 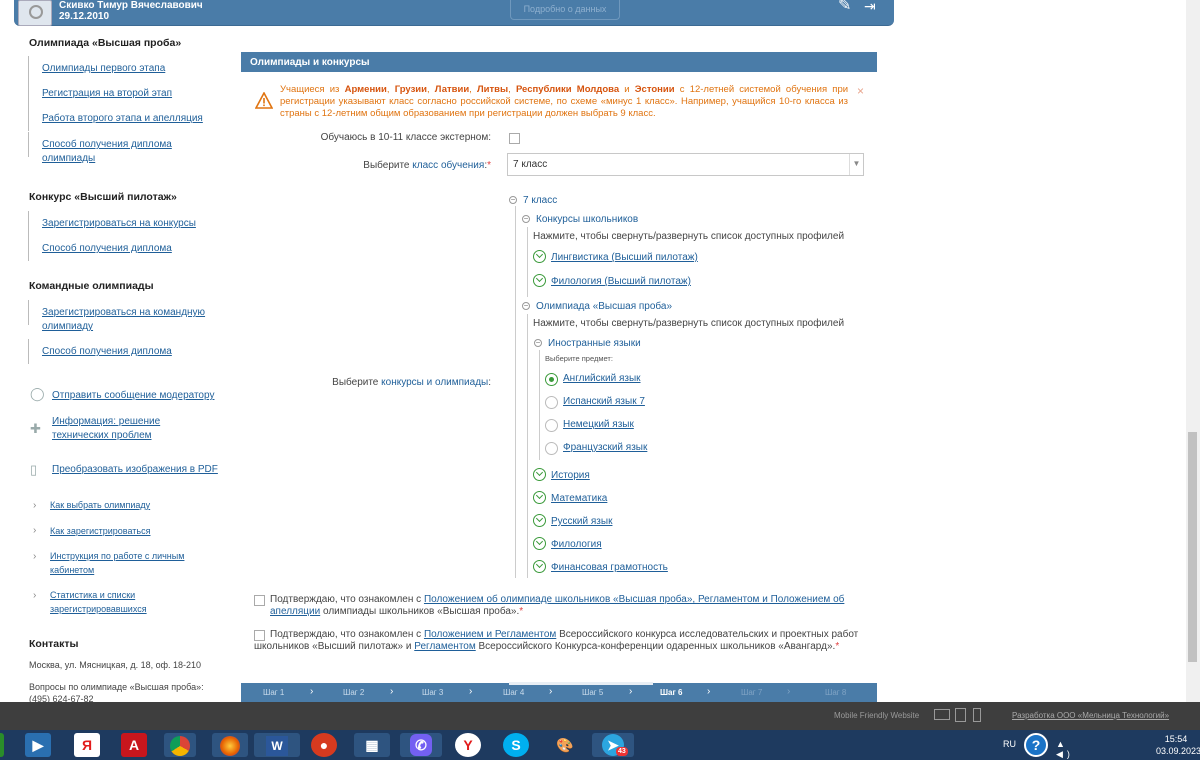 I want to click on tree-line, so click(x=539, y=405).